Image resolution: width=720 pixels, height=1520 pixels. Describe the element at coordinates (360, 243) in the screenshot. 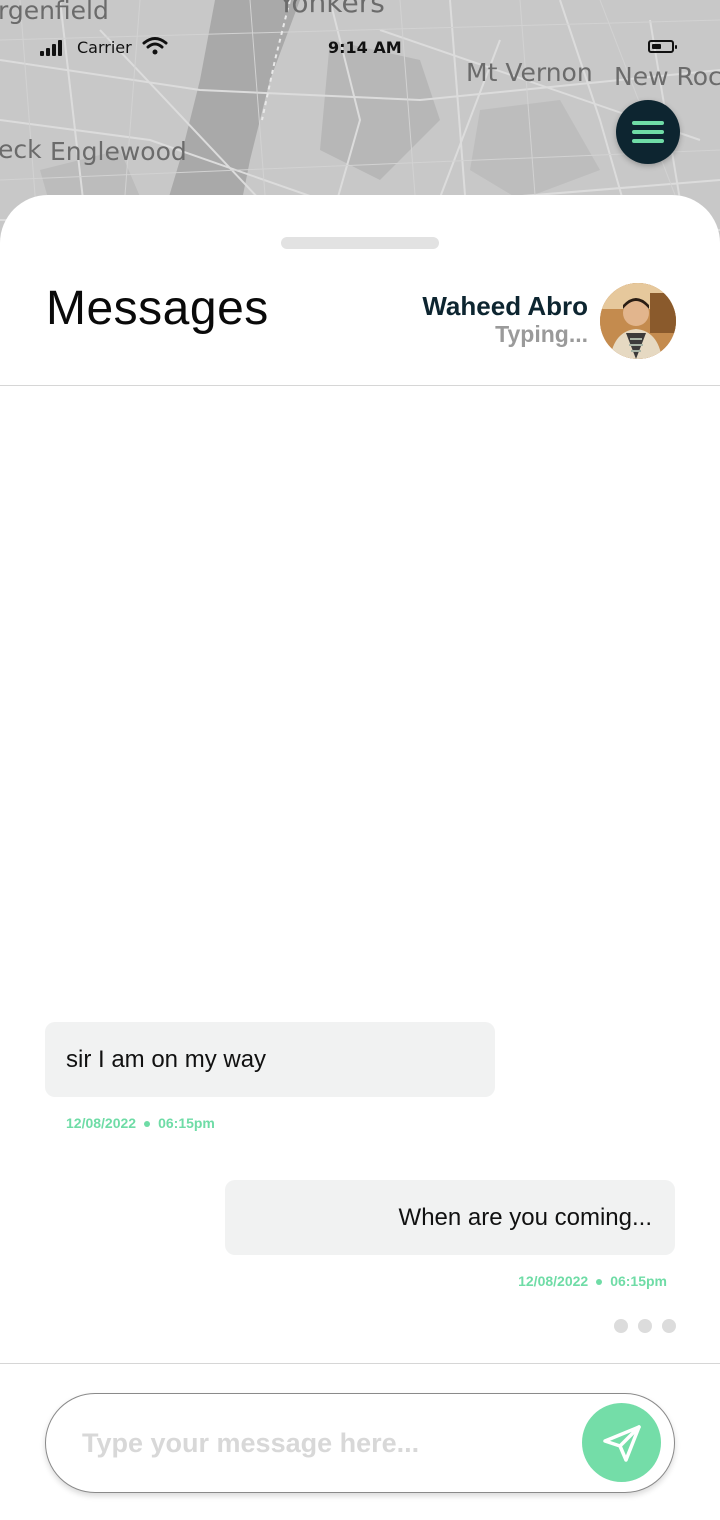

I see `sheet-drag-handle` at that location.